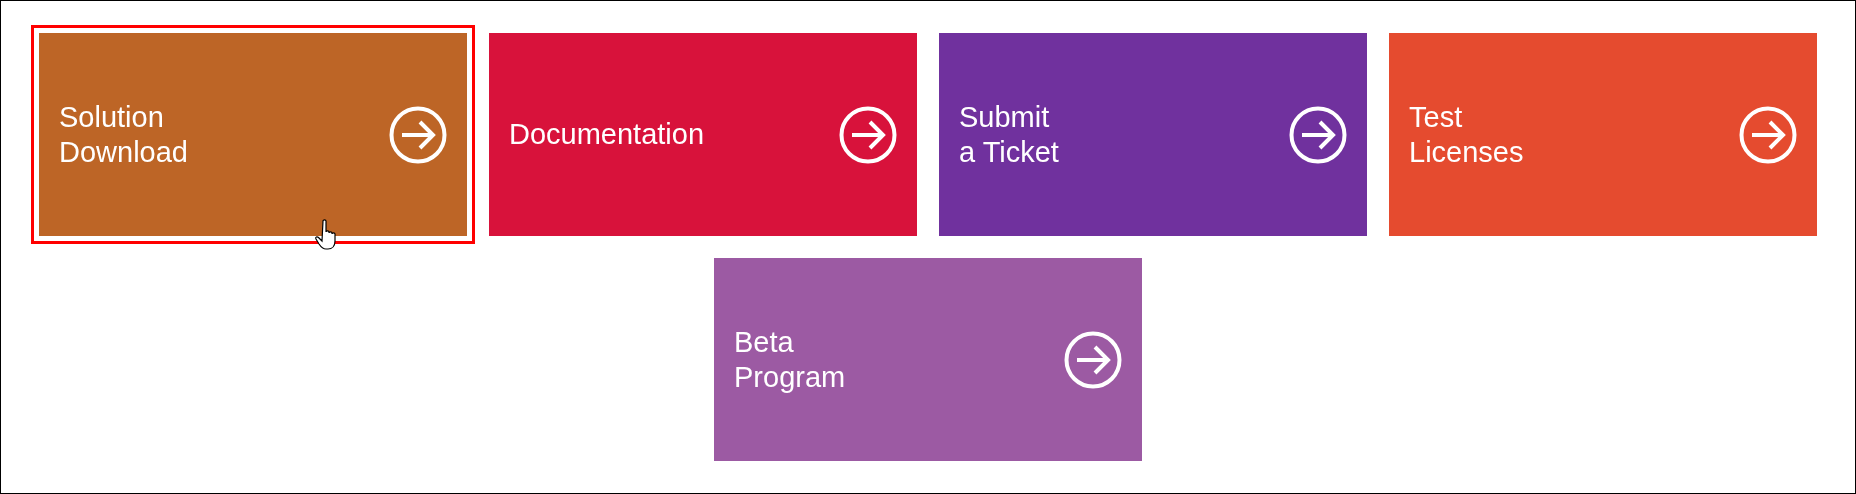  I want to click on tile-button: Beta Program, so click(928, 359).